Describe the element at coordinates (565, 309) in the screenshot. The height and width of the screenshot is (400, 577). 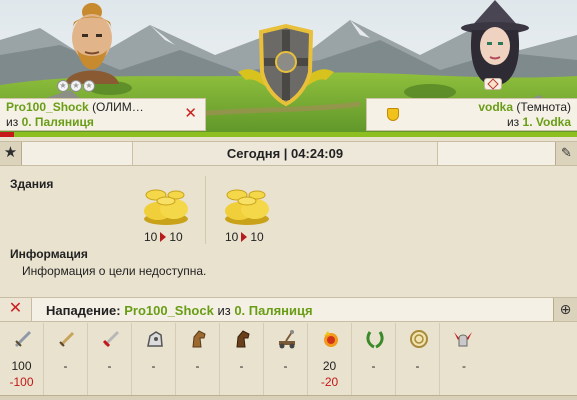
I see `target-crosshair-icon: ⊕` at that location.